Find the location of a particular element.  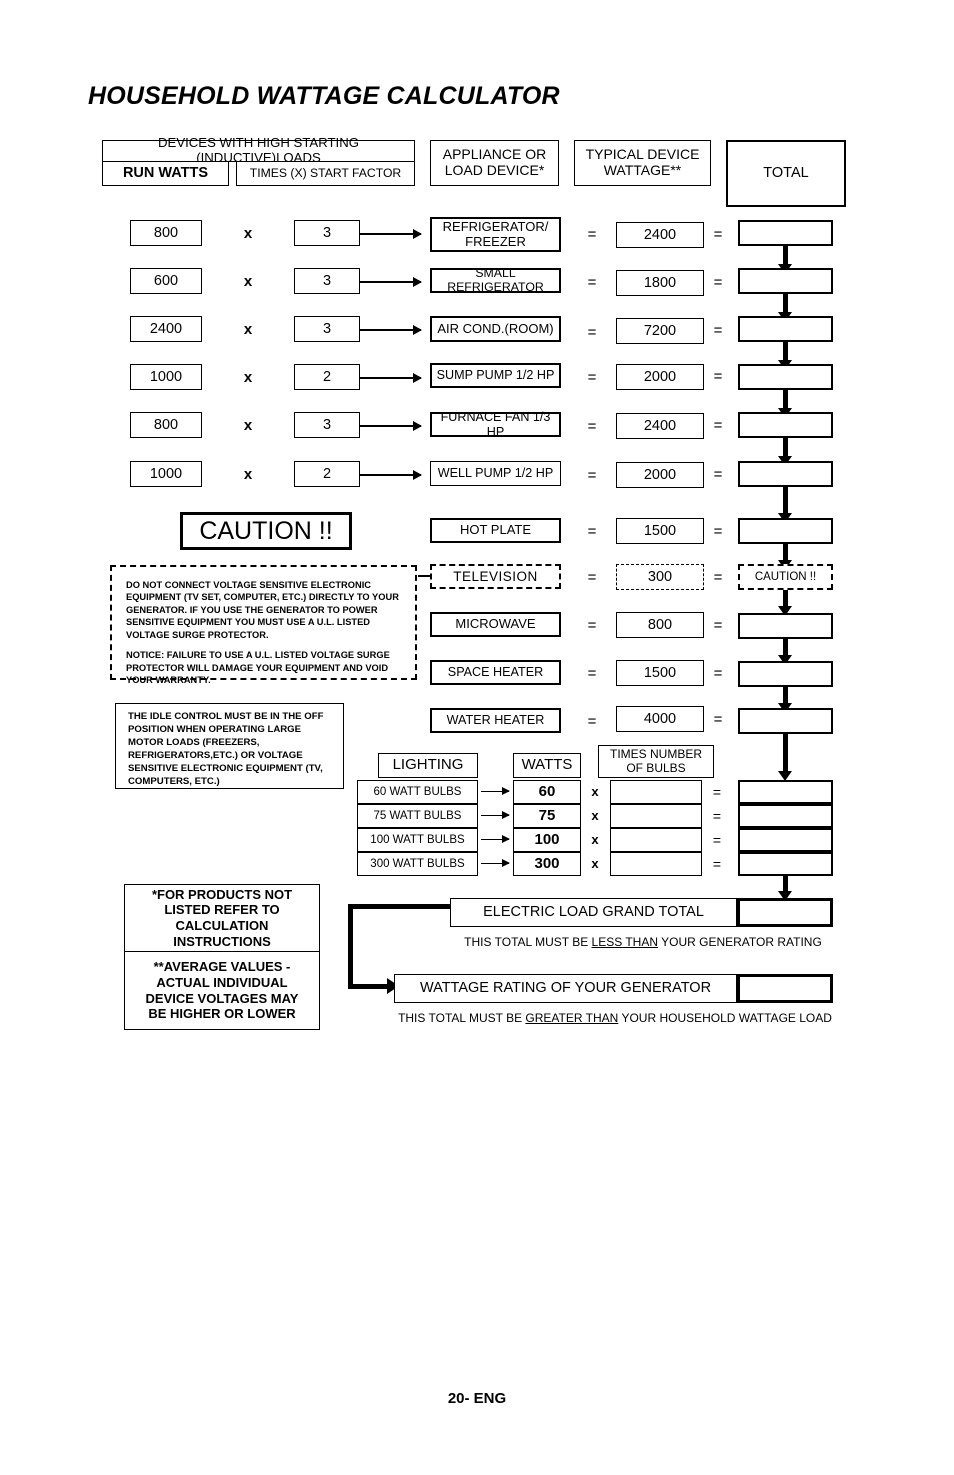

note1-line3: CALCULATION is located at coordinates (222, 925).